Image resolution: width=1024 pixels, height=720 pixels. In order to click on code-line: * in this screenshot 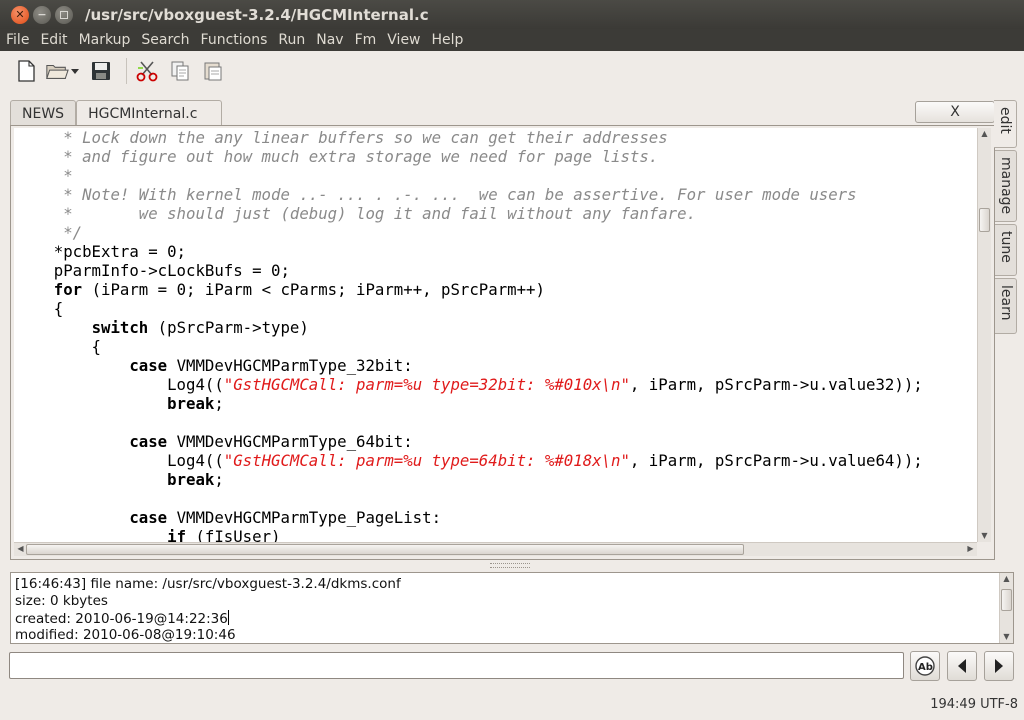, I will do `click(44, 175)`.